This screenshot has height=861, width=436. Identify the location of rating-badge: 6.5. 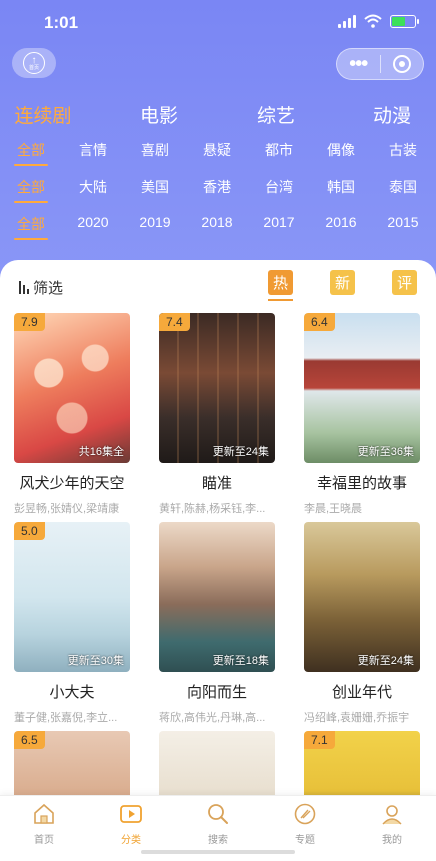
(29, 740).